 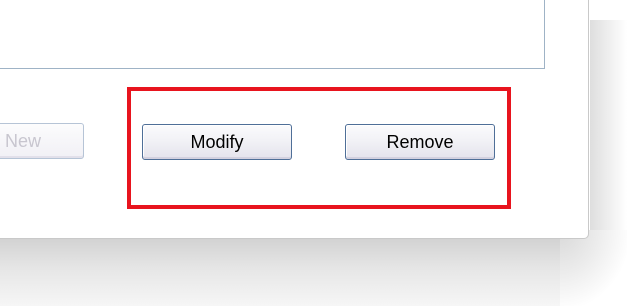 I want to click on modify-button: Modify, so click(x=217, y=142).